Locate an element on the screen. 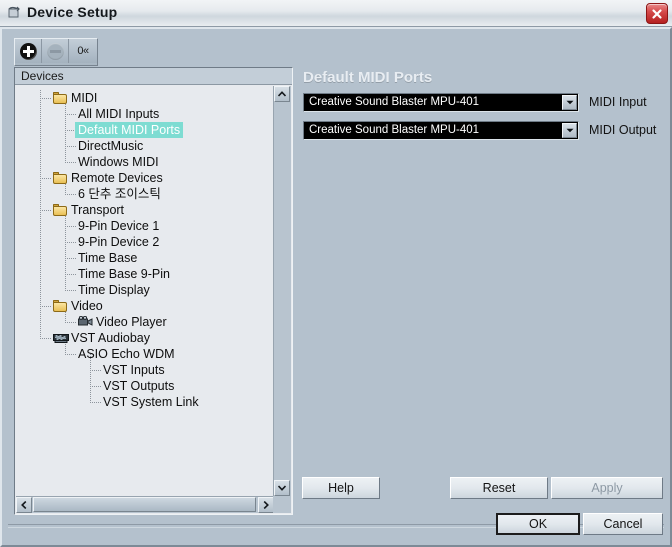 The width and height of the screenshot is (672, 547). chevron-right-icon is located at coordinates (266, 505).